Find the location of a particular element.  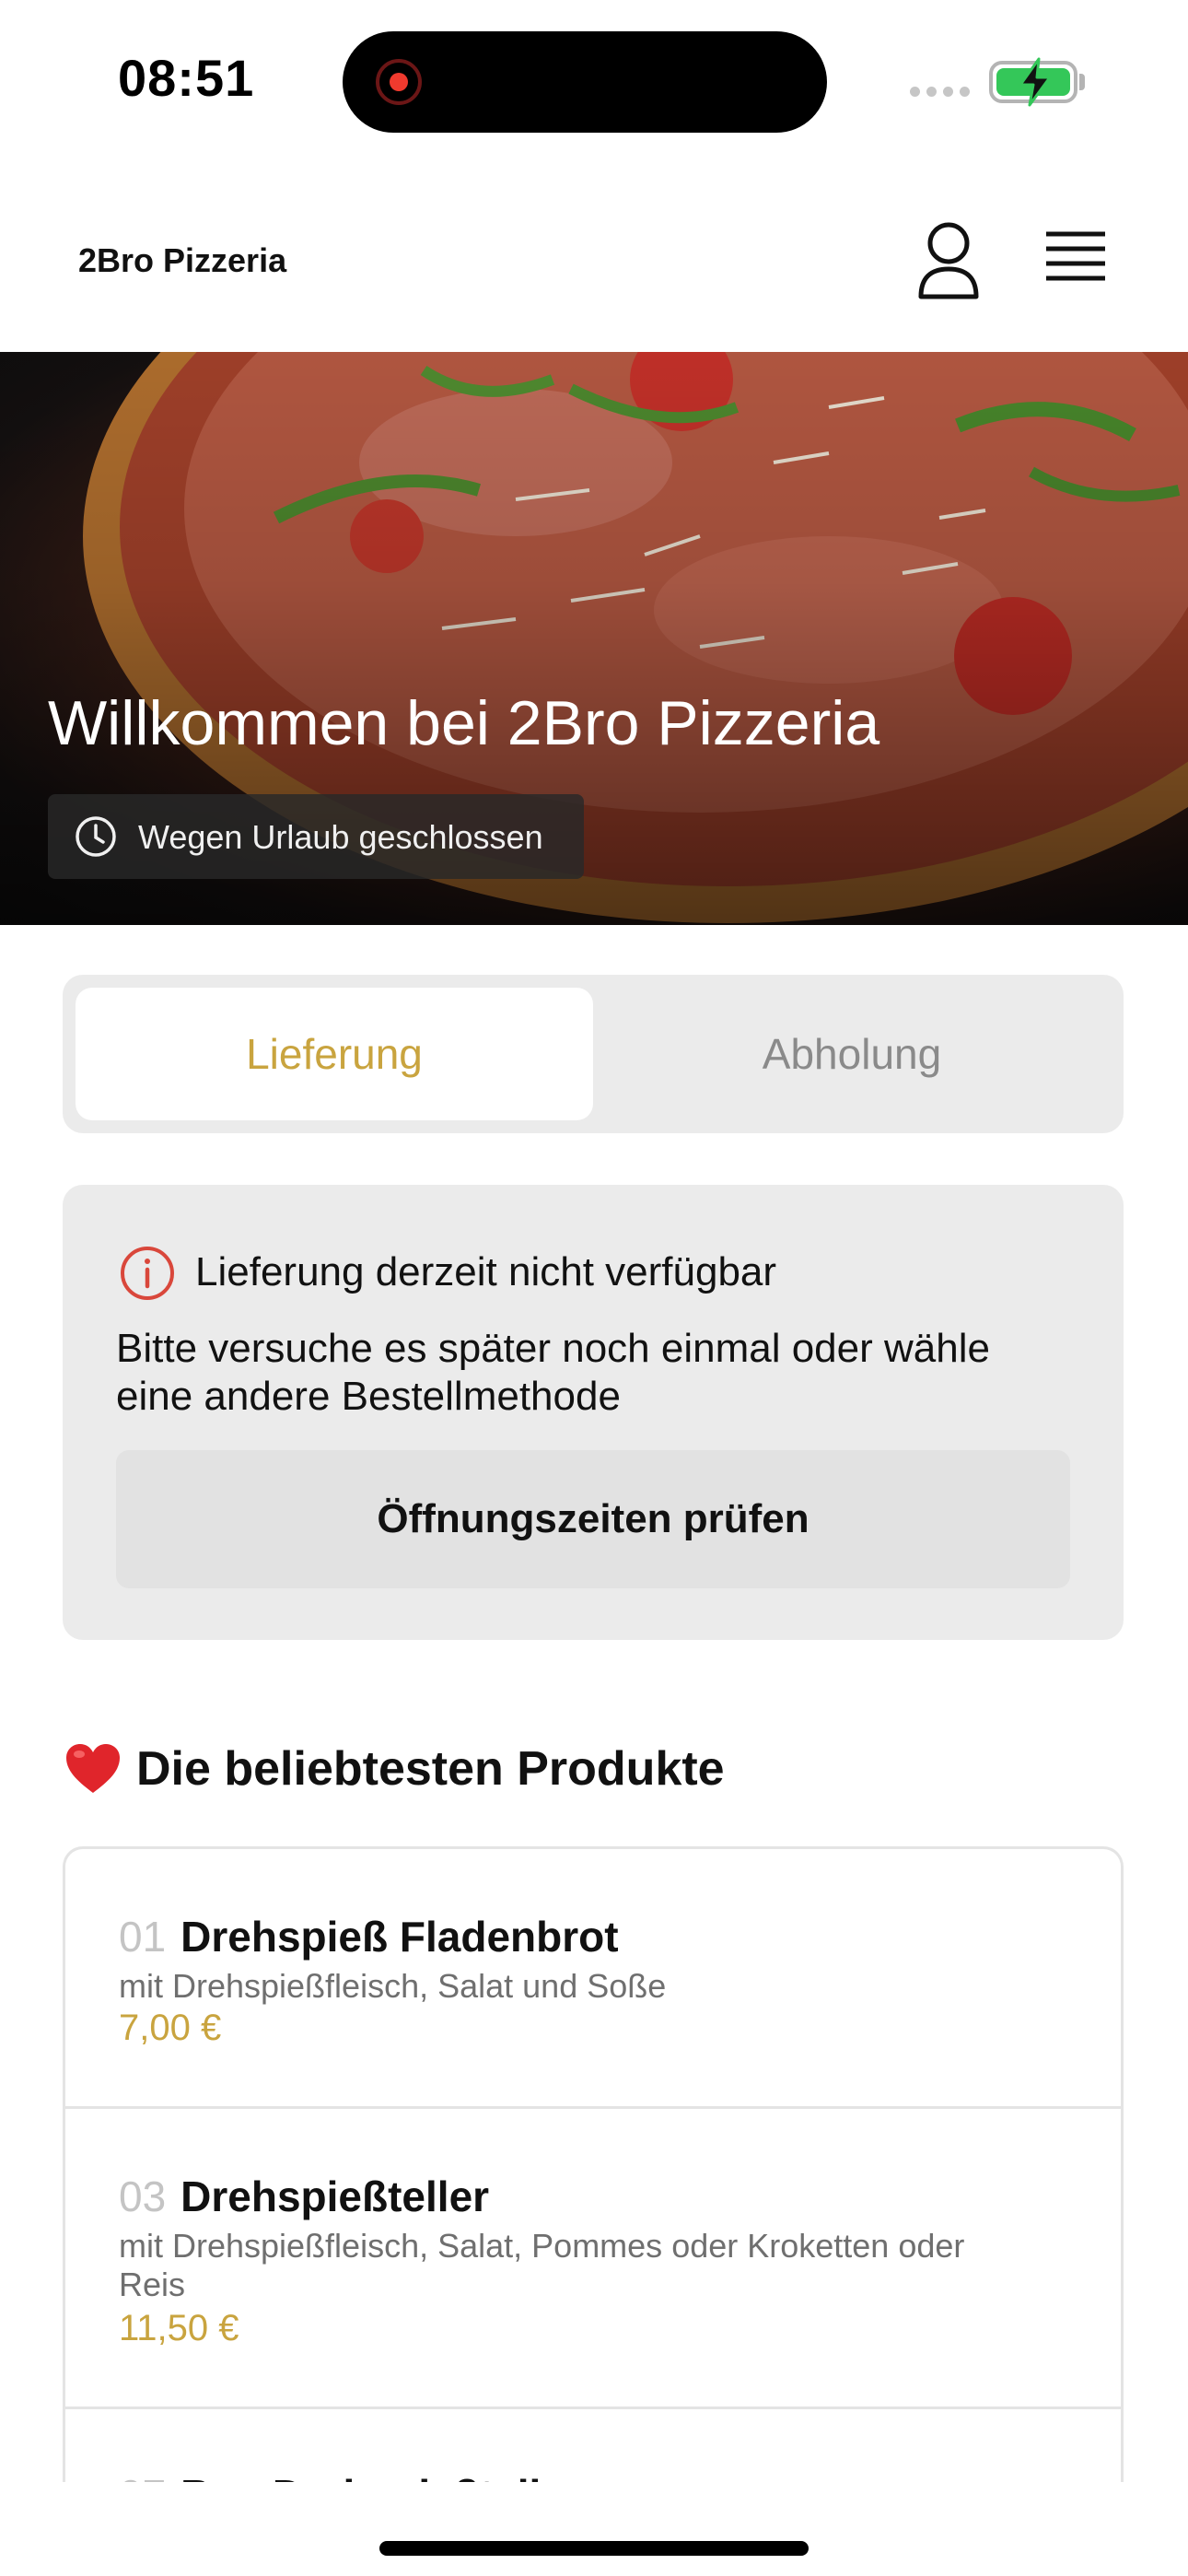

popular-products-title: Die beliebtesten Produkte is located at coordinates (430, 1769).